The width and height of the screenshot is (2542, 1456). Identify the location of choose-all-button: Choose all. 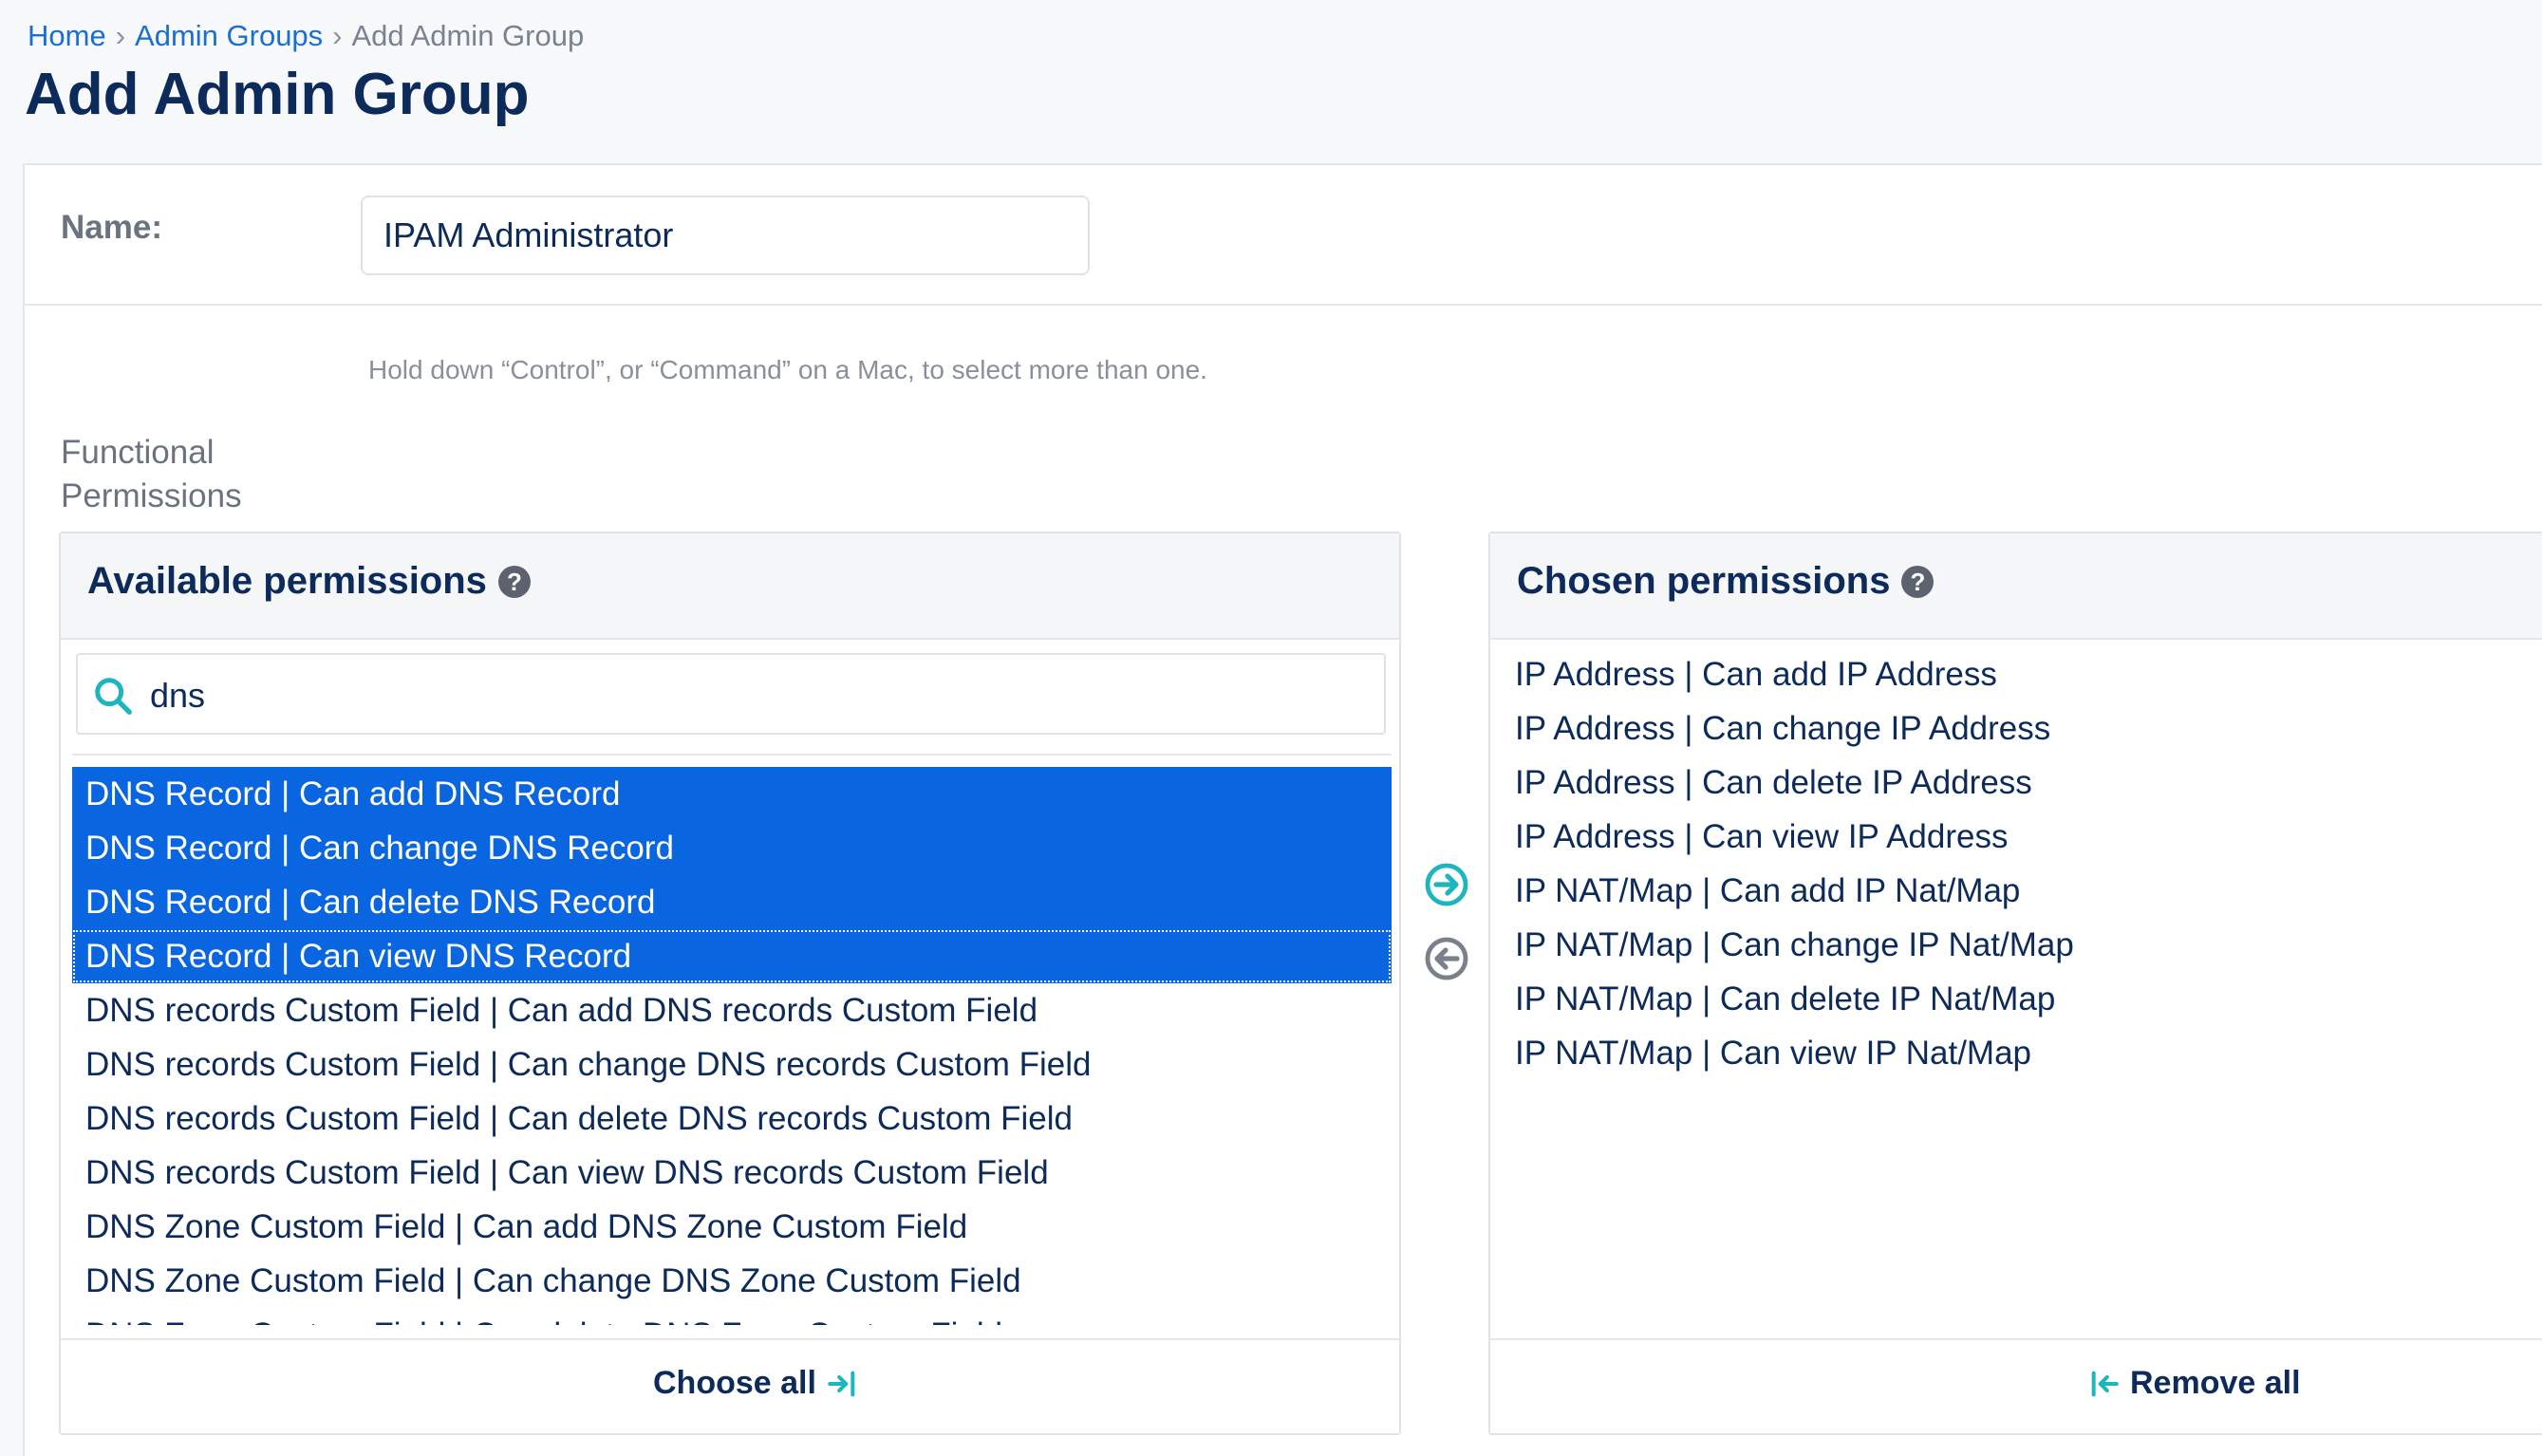
(760, 1384).